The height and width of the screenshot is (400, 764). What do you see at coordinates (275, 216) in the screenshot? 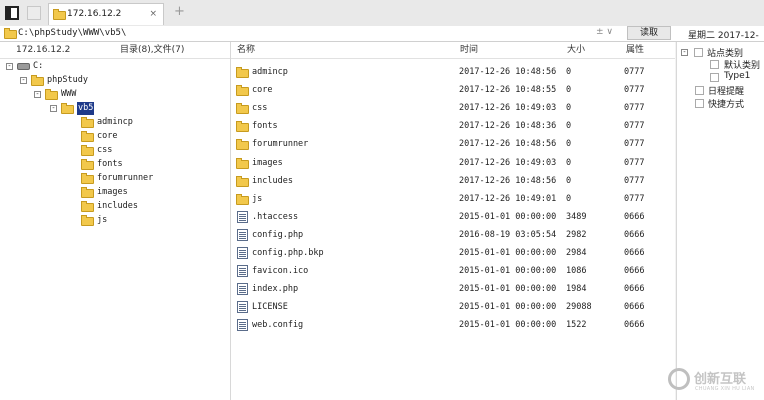
I see `file-name: .htaccess` at bounding box center [275, 216].